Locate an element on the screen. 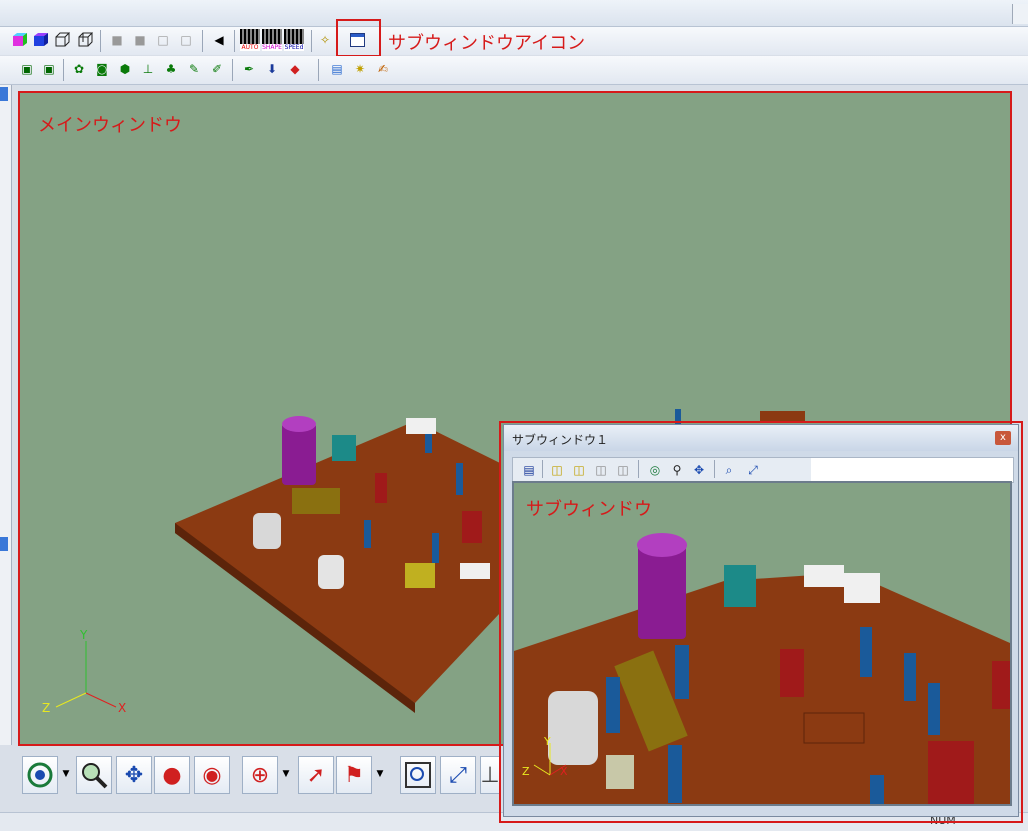 This screenshot has width=1028, height=831. cube-blue-icon is located at coordinates (40, 40).